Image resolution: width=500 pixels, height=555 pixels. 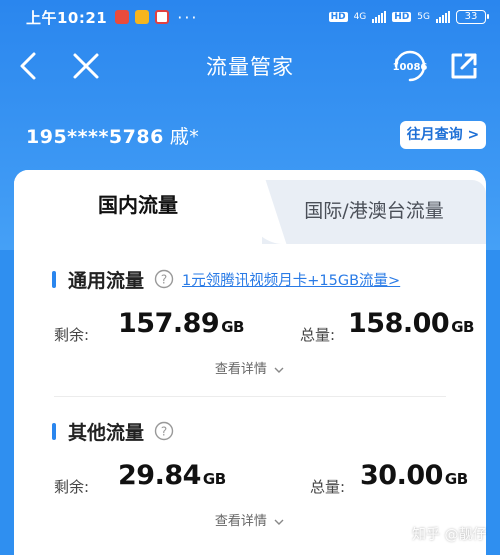 What do you see at coordinates (159, 475) in the screenshot?
I see `remaining-value: 29.84` at bounding box center [159, 475].